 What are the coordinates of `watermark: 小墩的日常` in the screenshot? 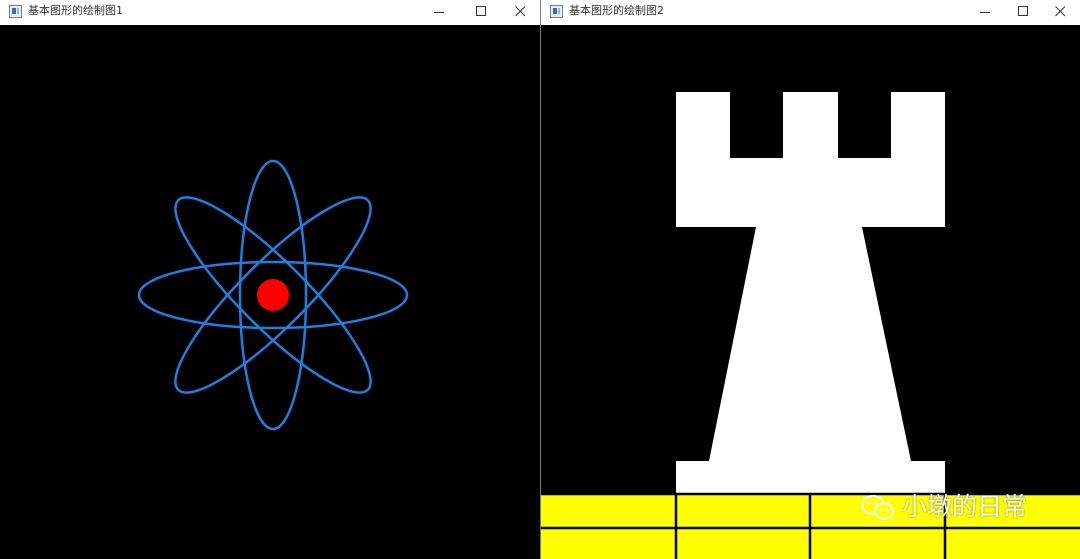 It's located at (954, 507).